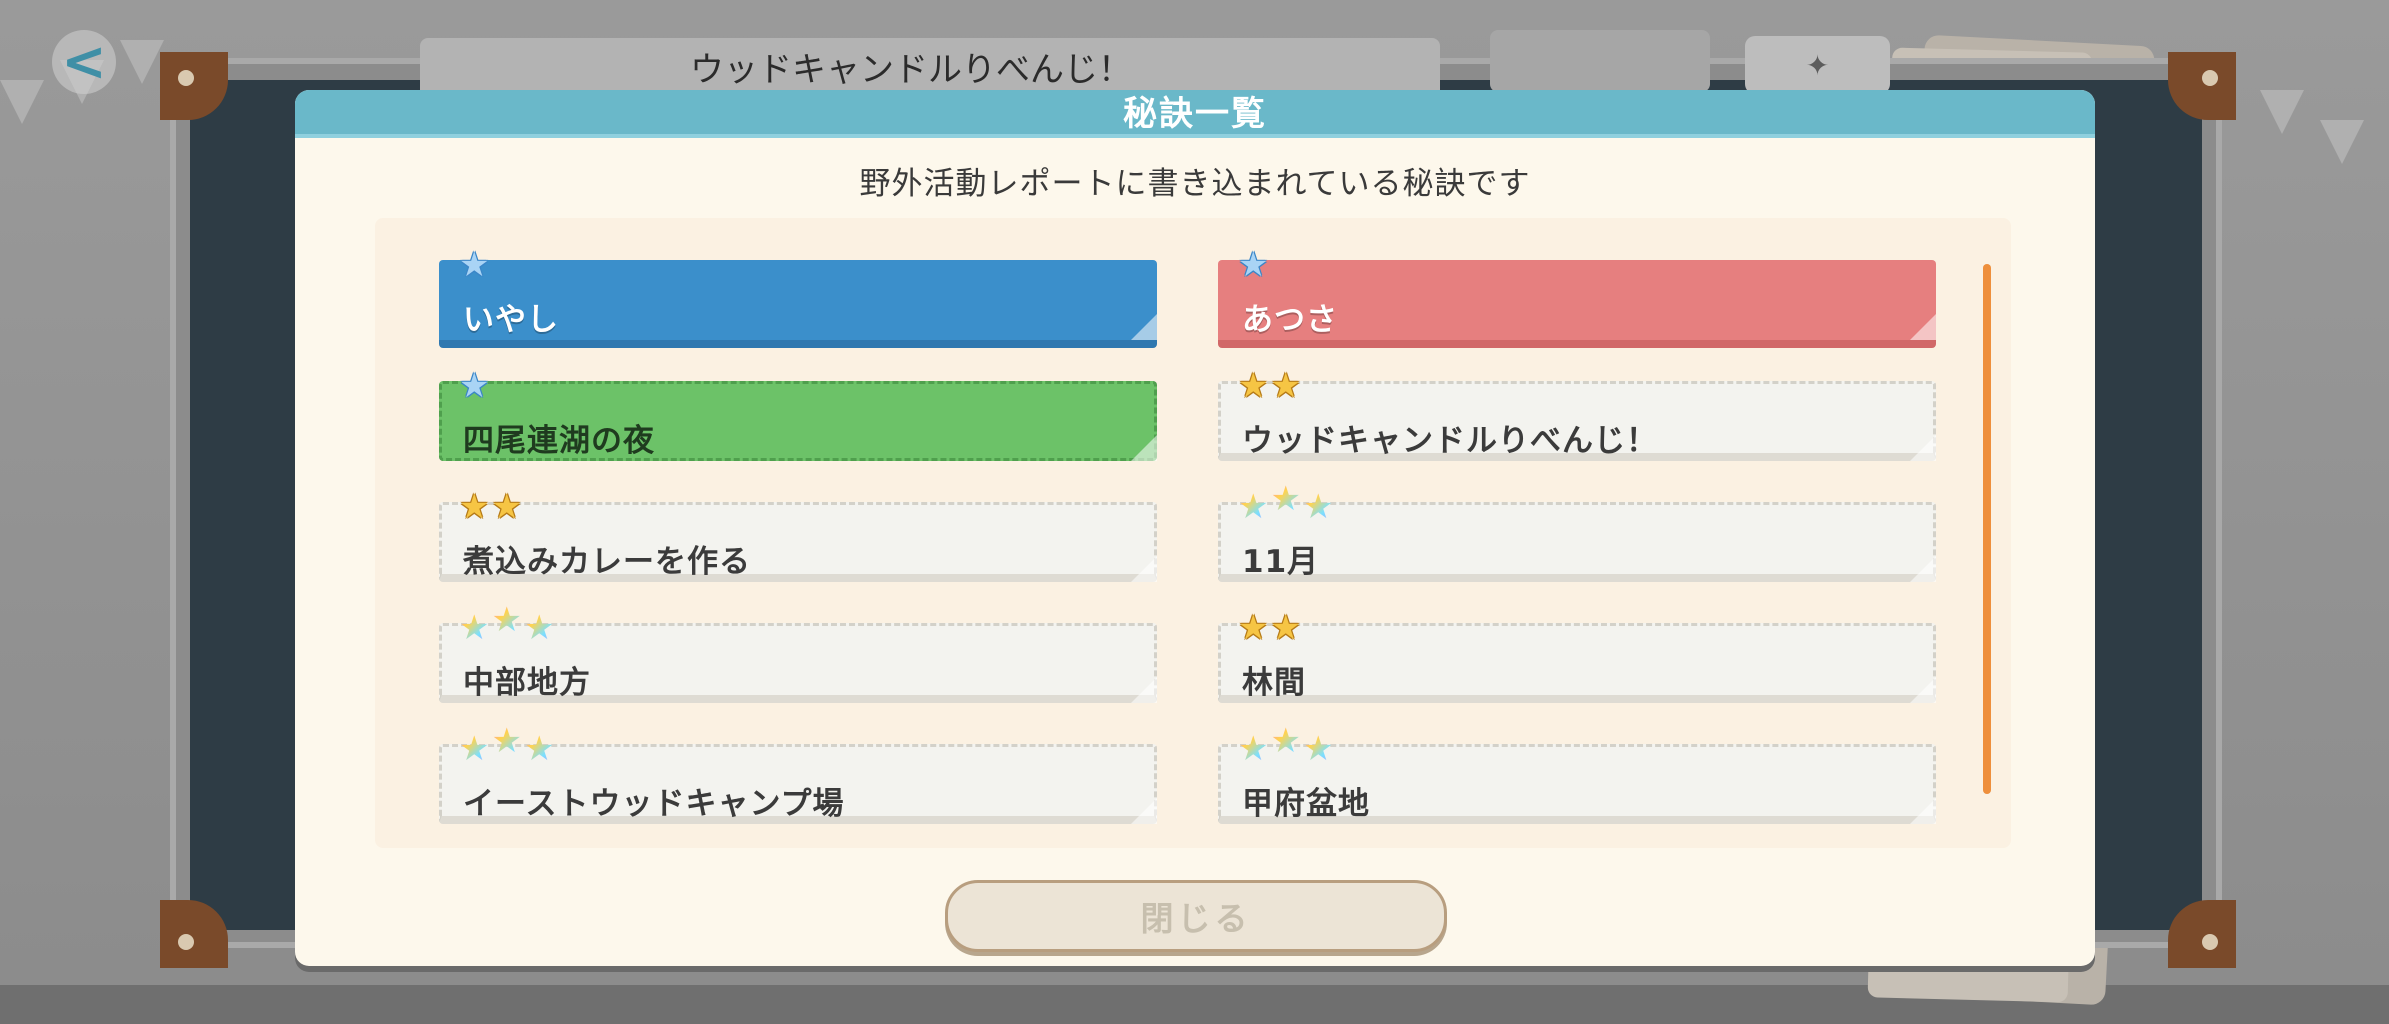  Describe the element at coordinates (1577, 532) in the screenshot. I see `secret-card: ★ ★ ★ 11月` at that location.